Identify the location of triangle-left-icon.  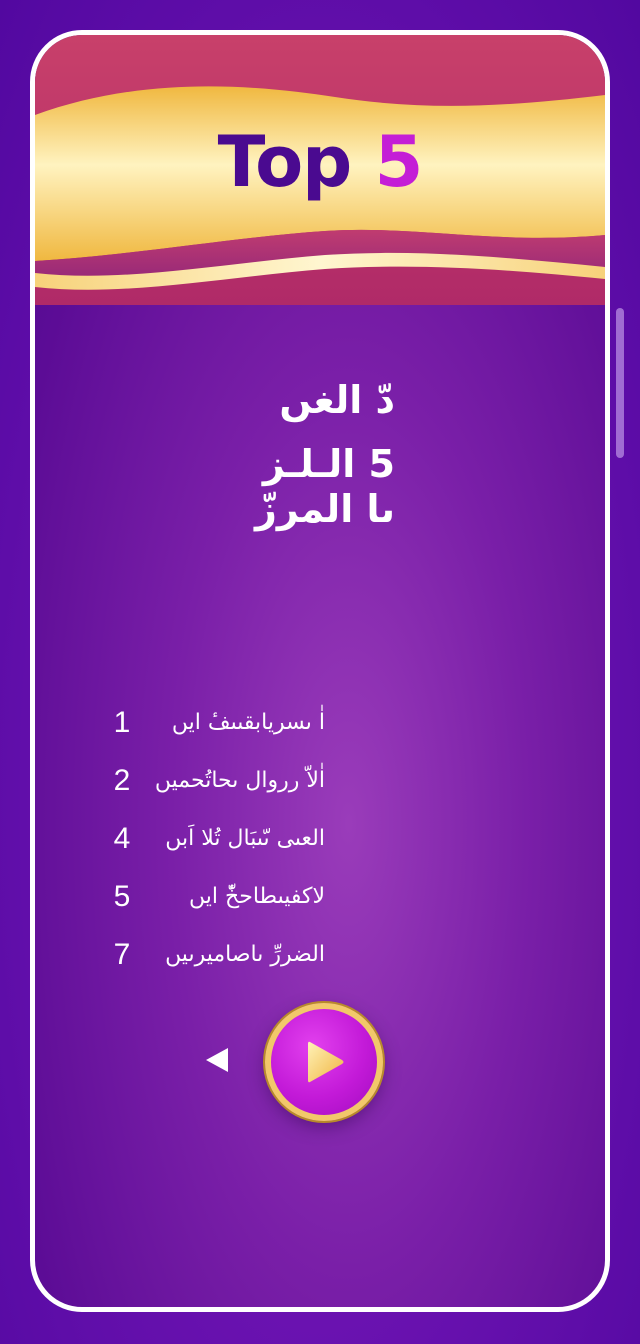
(217, 1060).